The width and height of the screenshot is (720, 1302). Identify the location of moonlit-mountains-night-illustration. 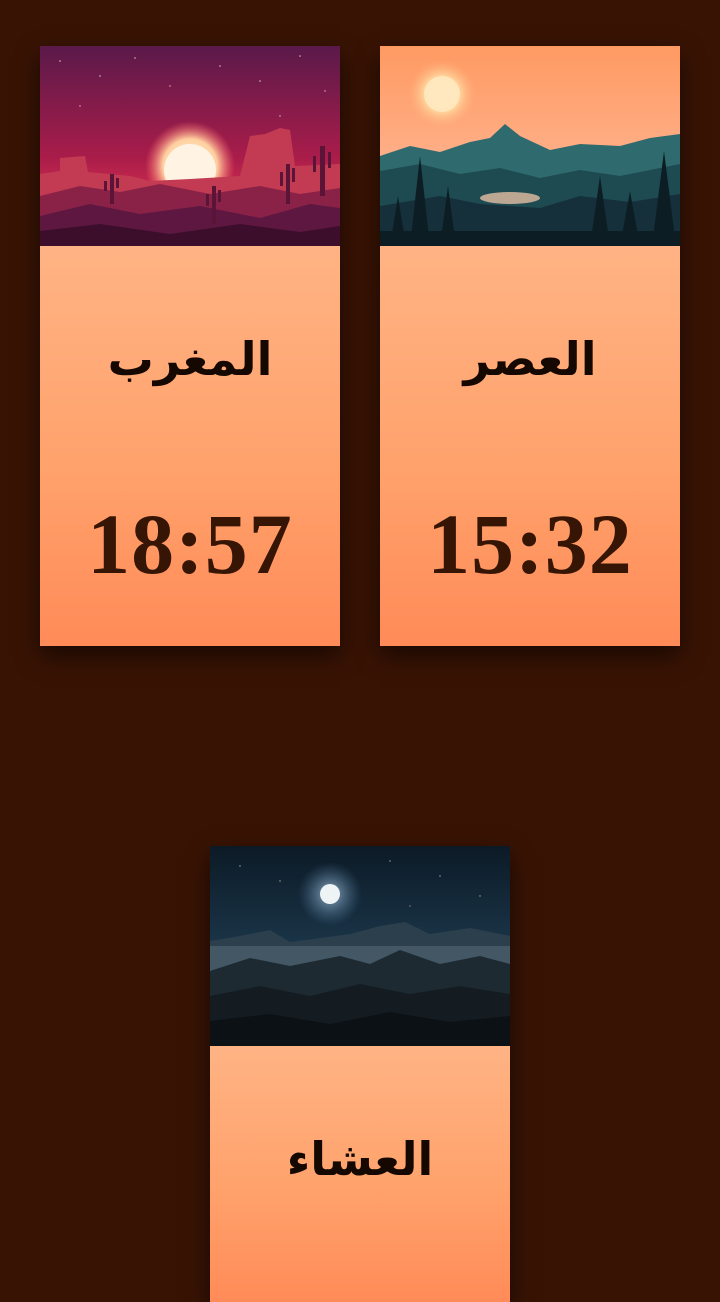
(360, 946).